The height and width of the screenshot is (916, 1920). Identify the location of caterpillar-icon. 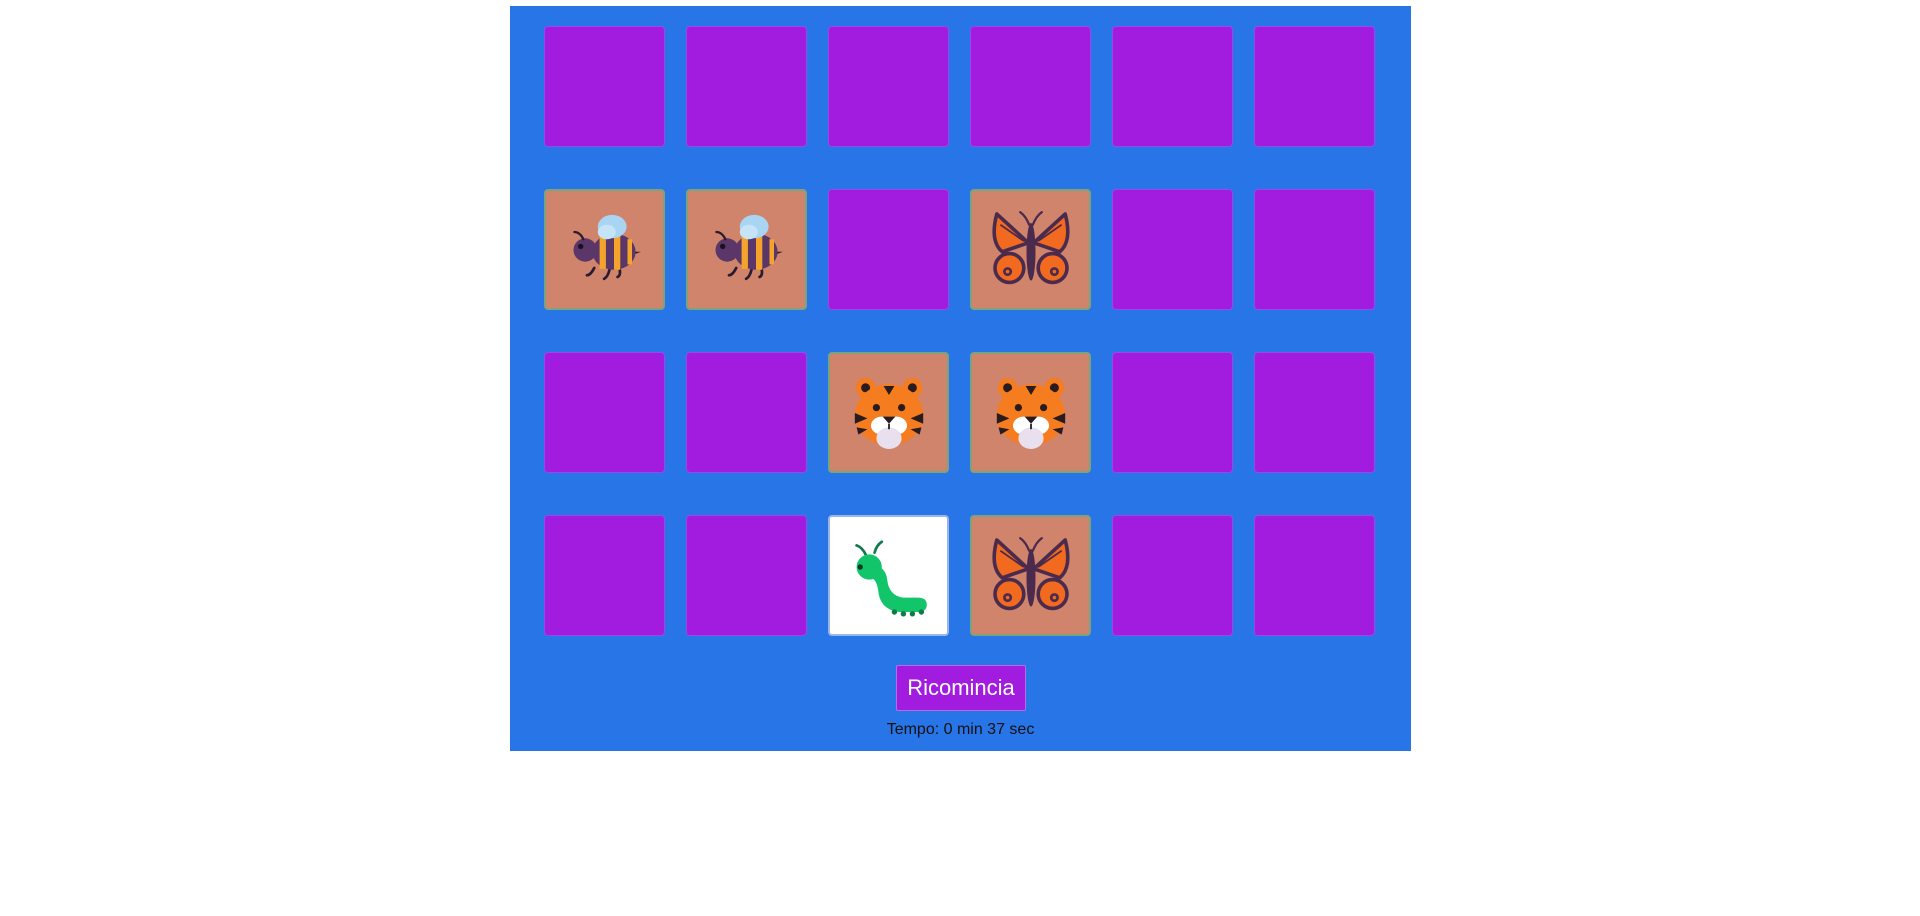
(890, 577).